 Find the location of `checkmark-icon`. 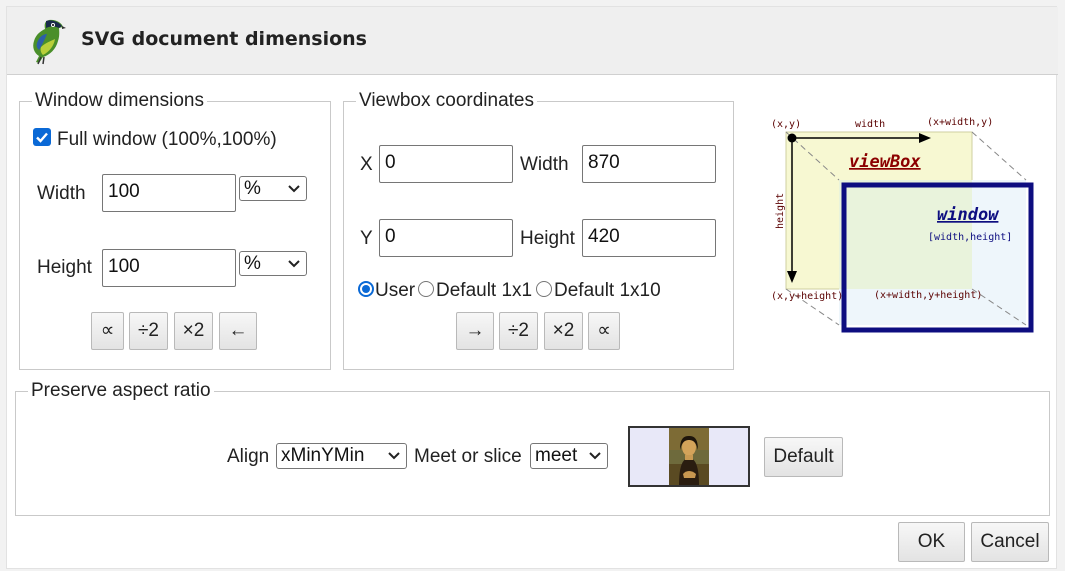

checkmark-icon is located at coordinates (42, 137).